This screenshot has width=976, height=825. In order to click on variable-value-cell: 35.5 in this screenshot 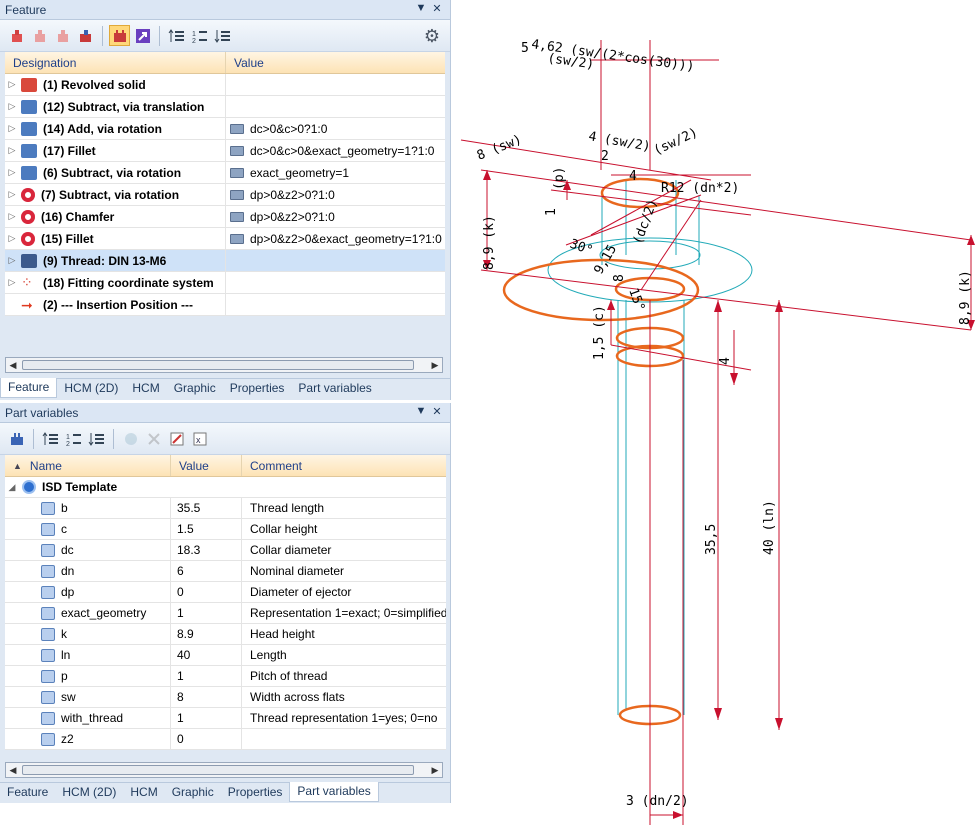, I will do `click(206, 508)`.